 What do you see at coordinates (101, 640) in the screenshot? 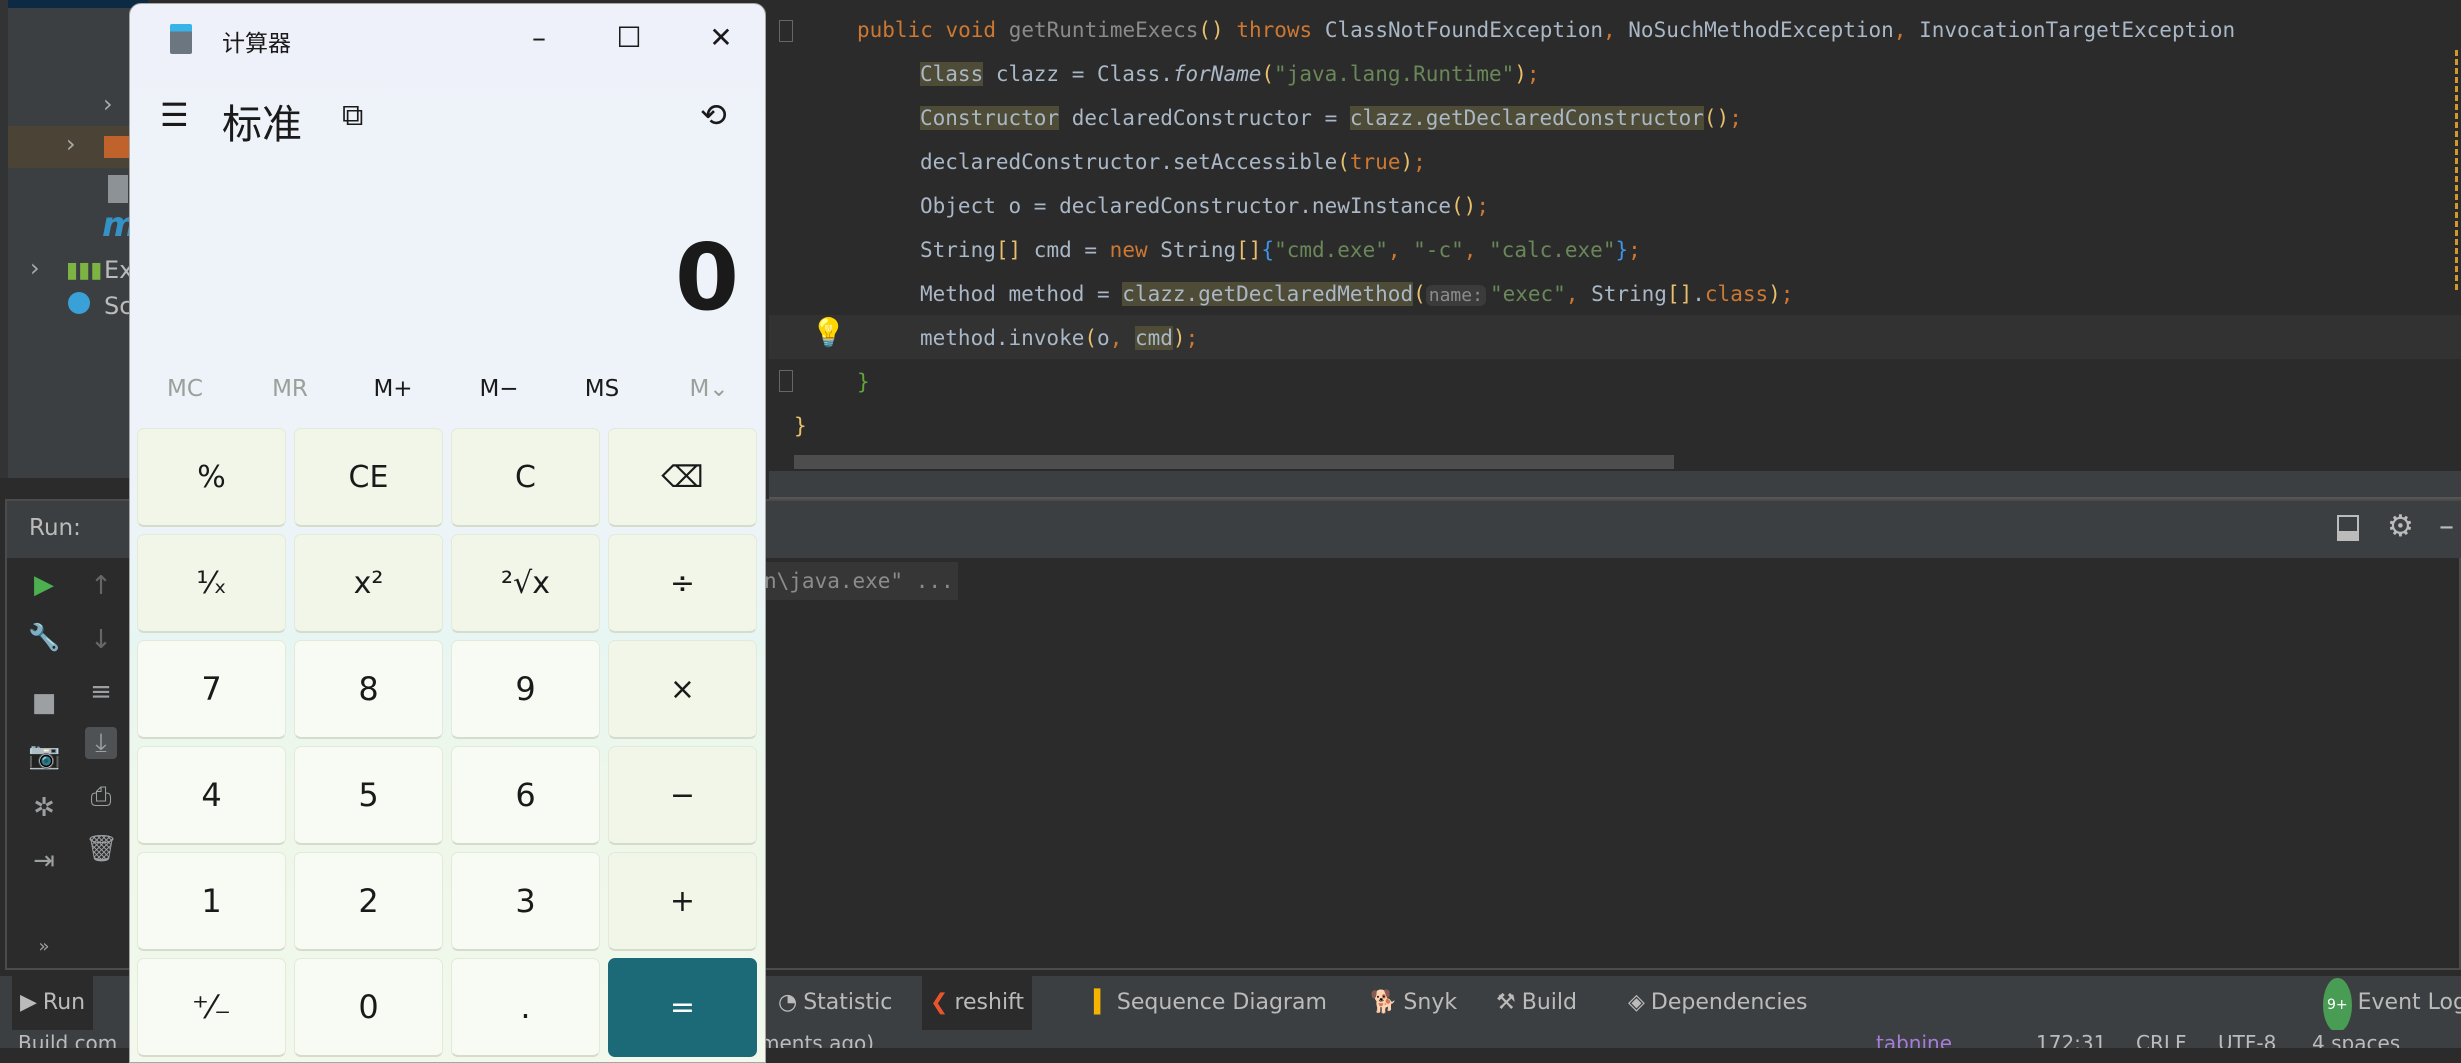
I see `down-arrow-icon: ↓` at bounding box center [101, 640].